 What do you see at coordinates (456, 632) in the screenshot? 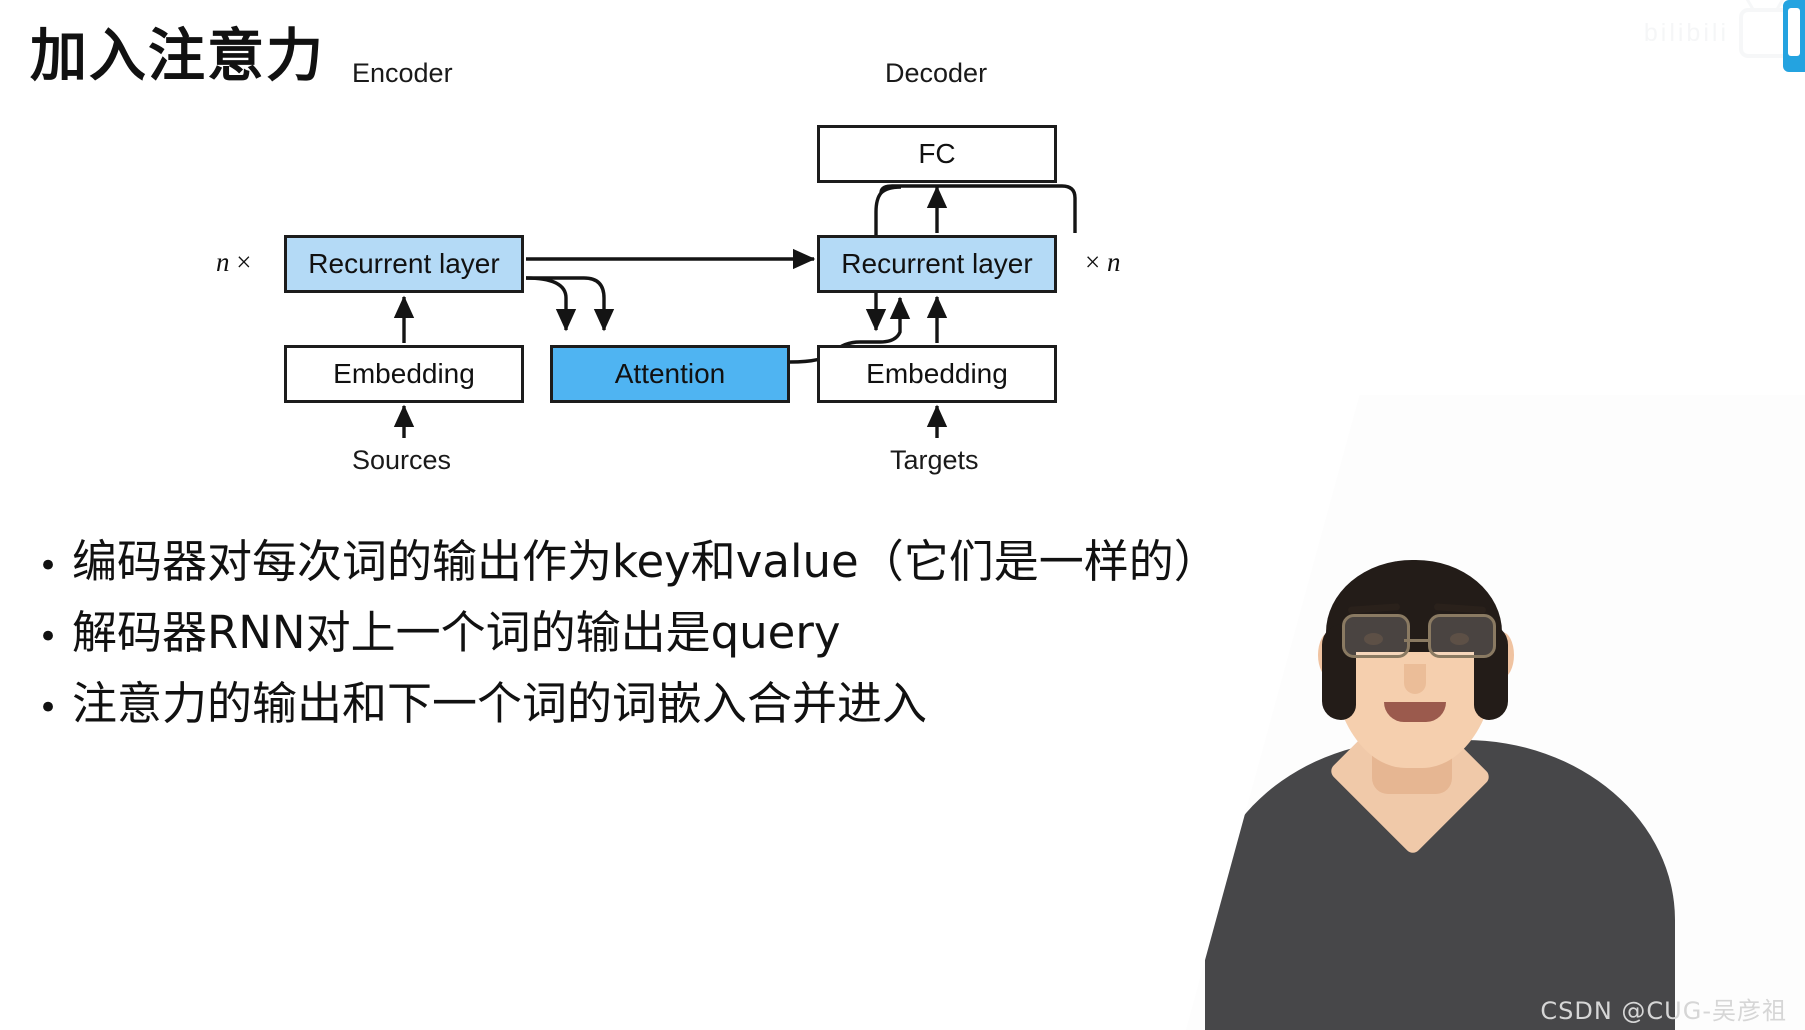
I see `list-item-text: 解码器RNN对上一个词的输出是query` at bounding box center [456, 632].